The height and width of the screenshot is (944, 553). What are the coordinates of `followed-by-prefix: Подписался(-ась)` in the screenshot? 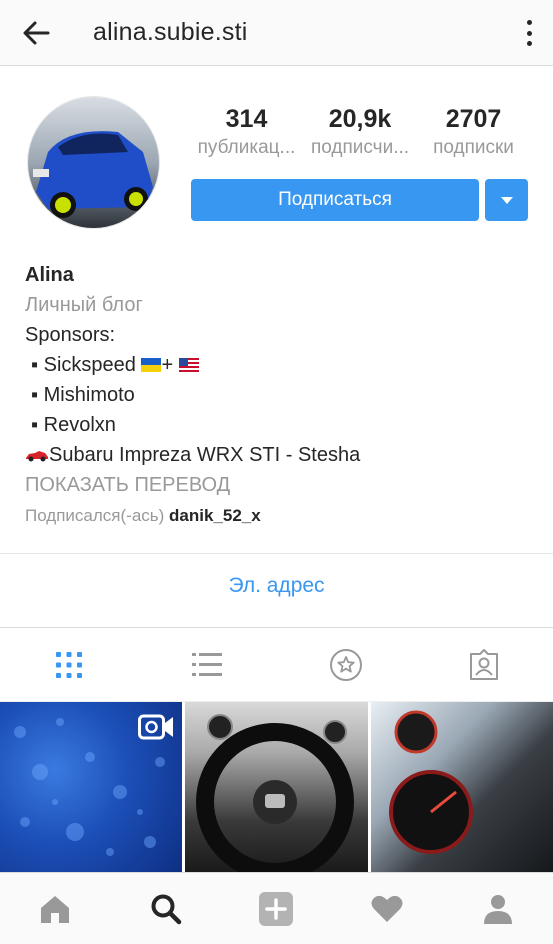 It's located at (95, 515).